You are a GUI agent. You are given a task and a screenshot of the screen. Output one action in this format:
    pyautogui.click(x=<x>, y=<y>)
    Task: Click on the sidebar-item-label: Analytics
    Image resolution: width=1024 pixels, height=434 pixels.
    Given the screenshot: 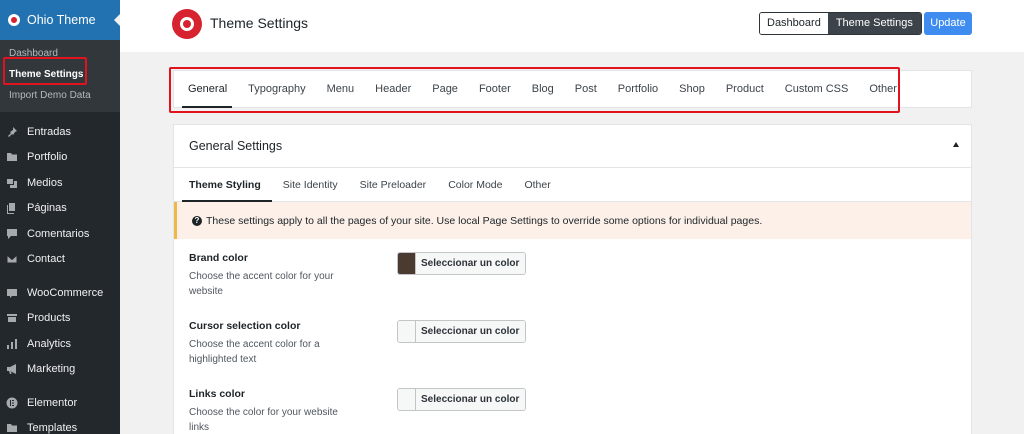 What is the action you would take?
    pyautogui.click(x=49, y=343)
    